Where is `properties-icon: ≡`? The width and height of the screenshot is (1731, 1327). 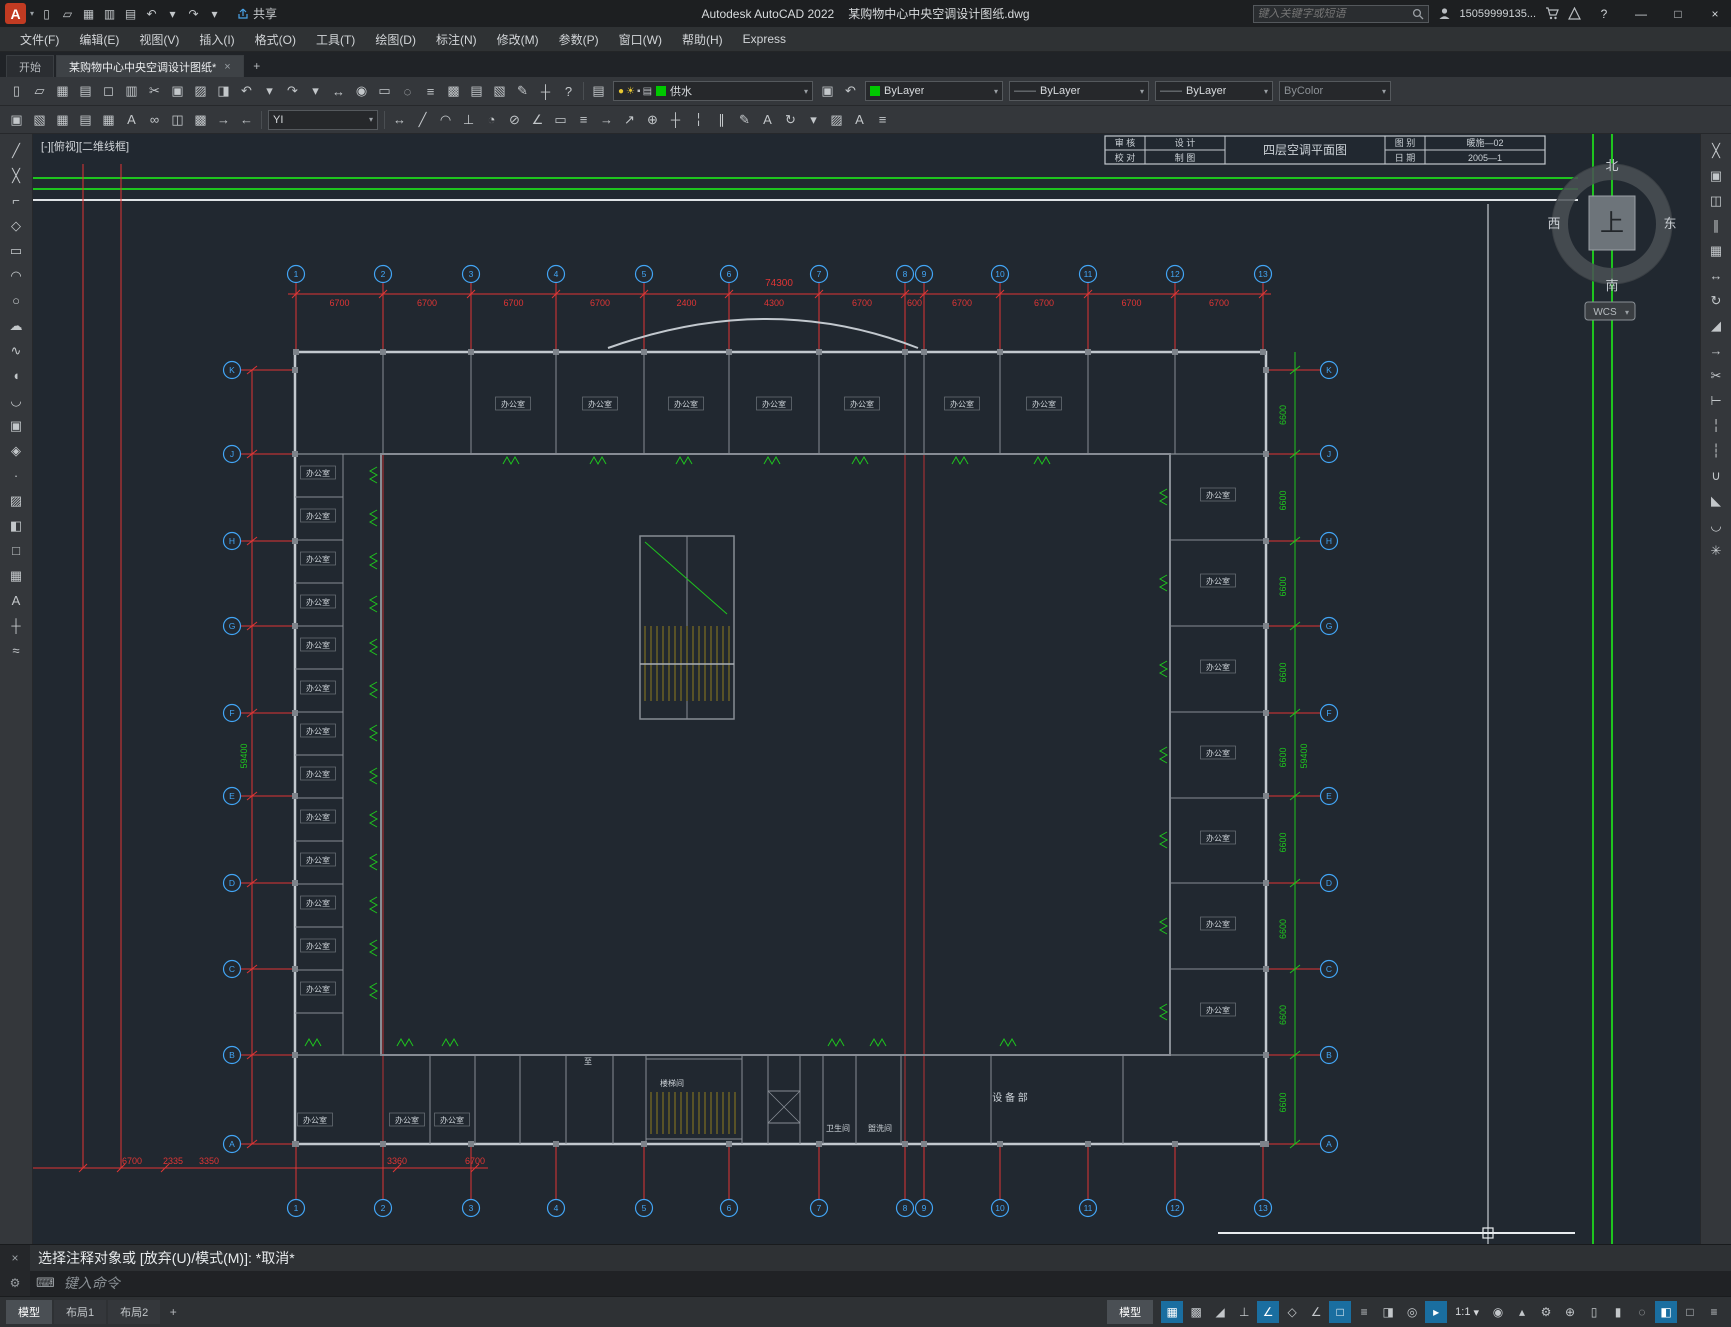
properties-icon: ≡ is located at coordinates (882, 120).